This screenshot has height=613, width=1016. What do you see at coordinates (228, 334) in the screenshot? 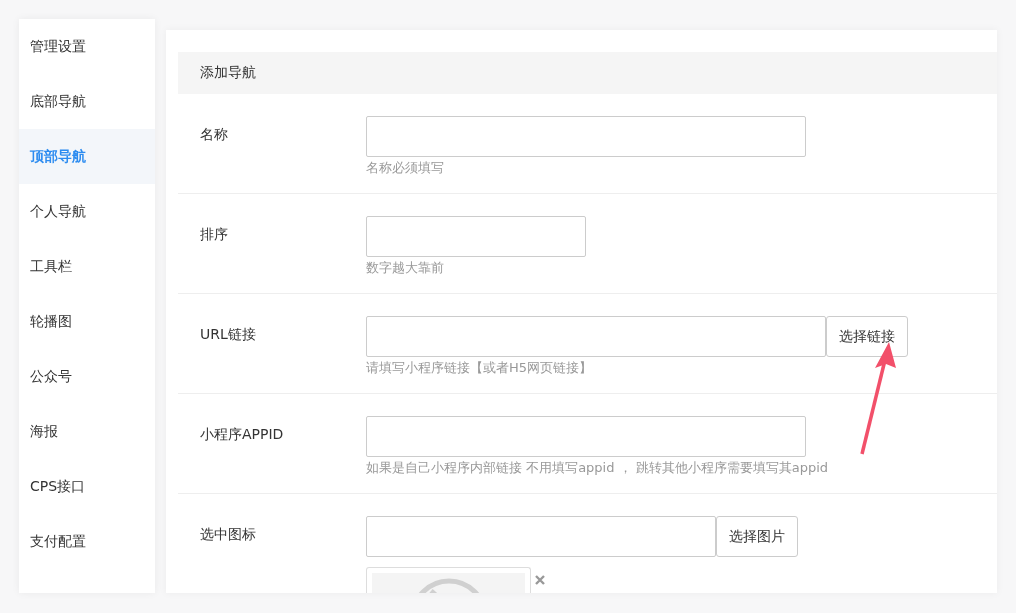
I see `field-label: URL链接` at bounding box center [228, 334].